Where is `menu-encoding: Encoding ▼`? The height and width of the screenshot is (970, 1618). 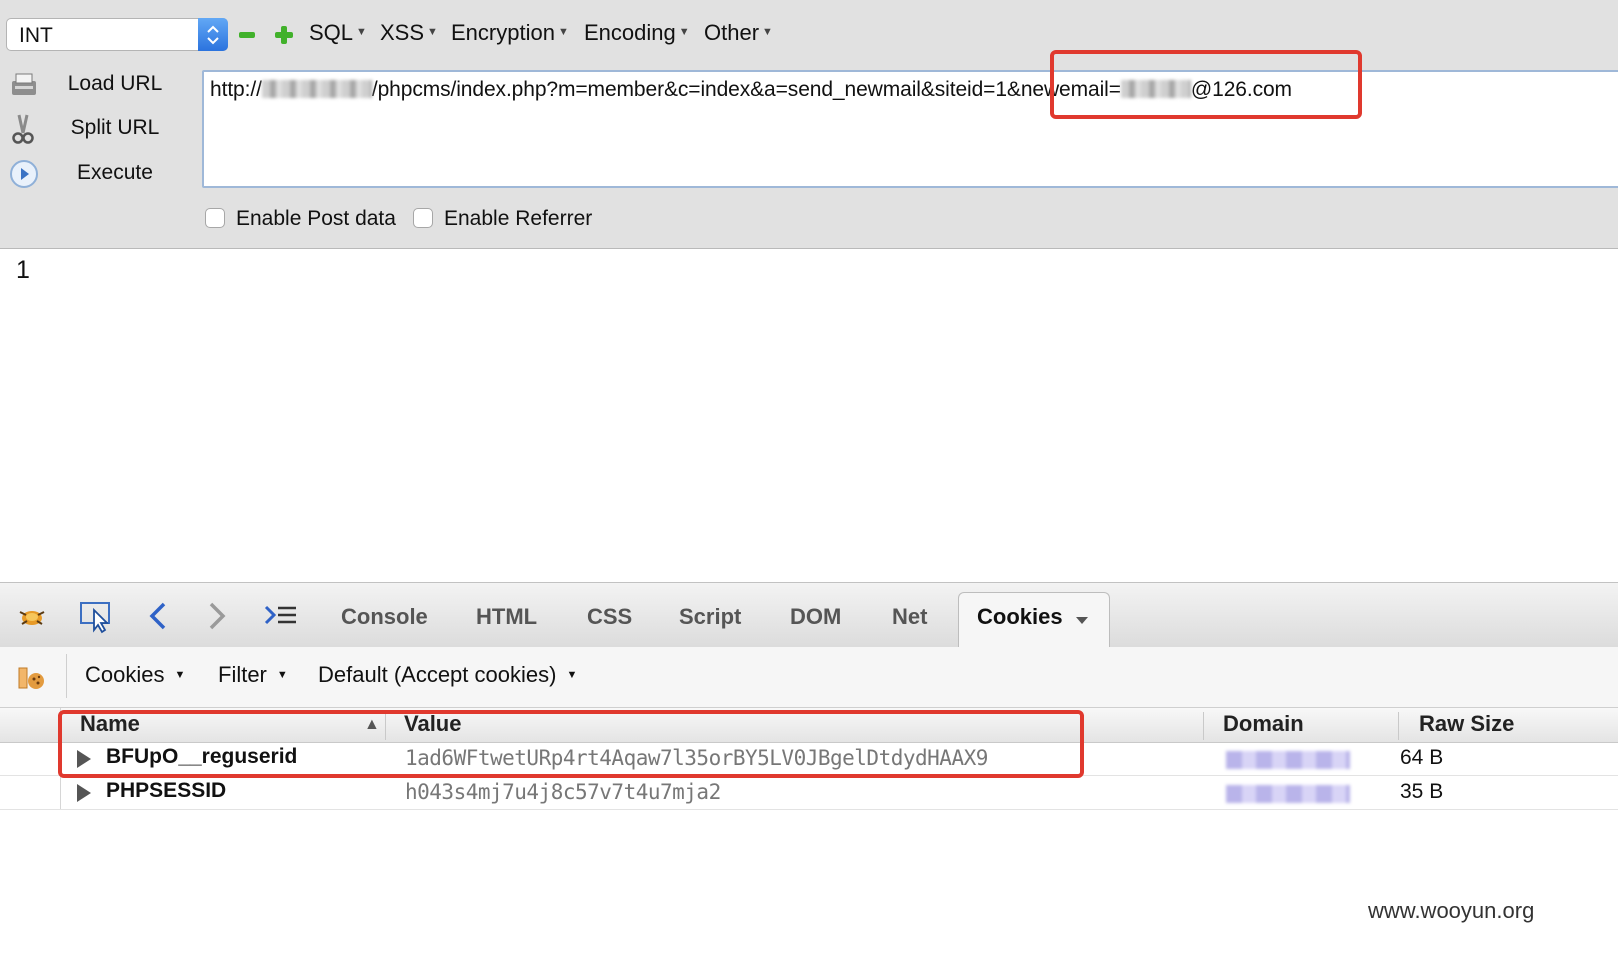 menu-encoding: Encoding ▼ is located at coordinates (637, 33).